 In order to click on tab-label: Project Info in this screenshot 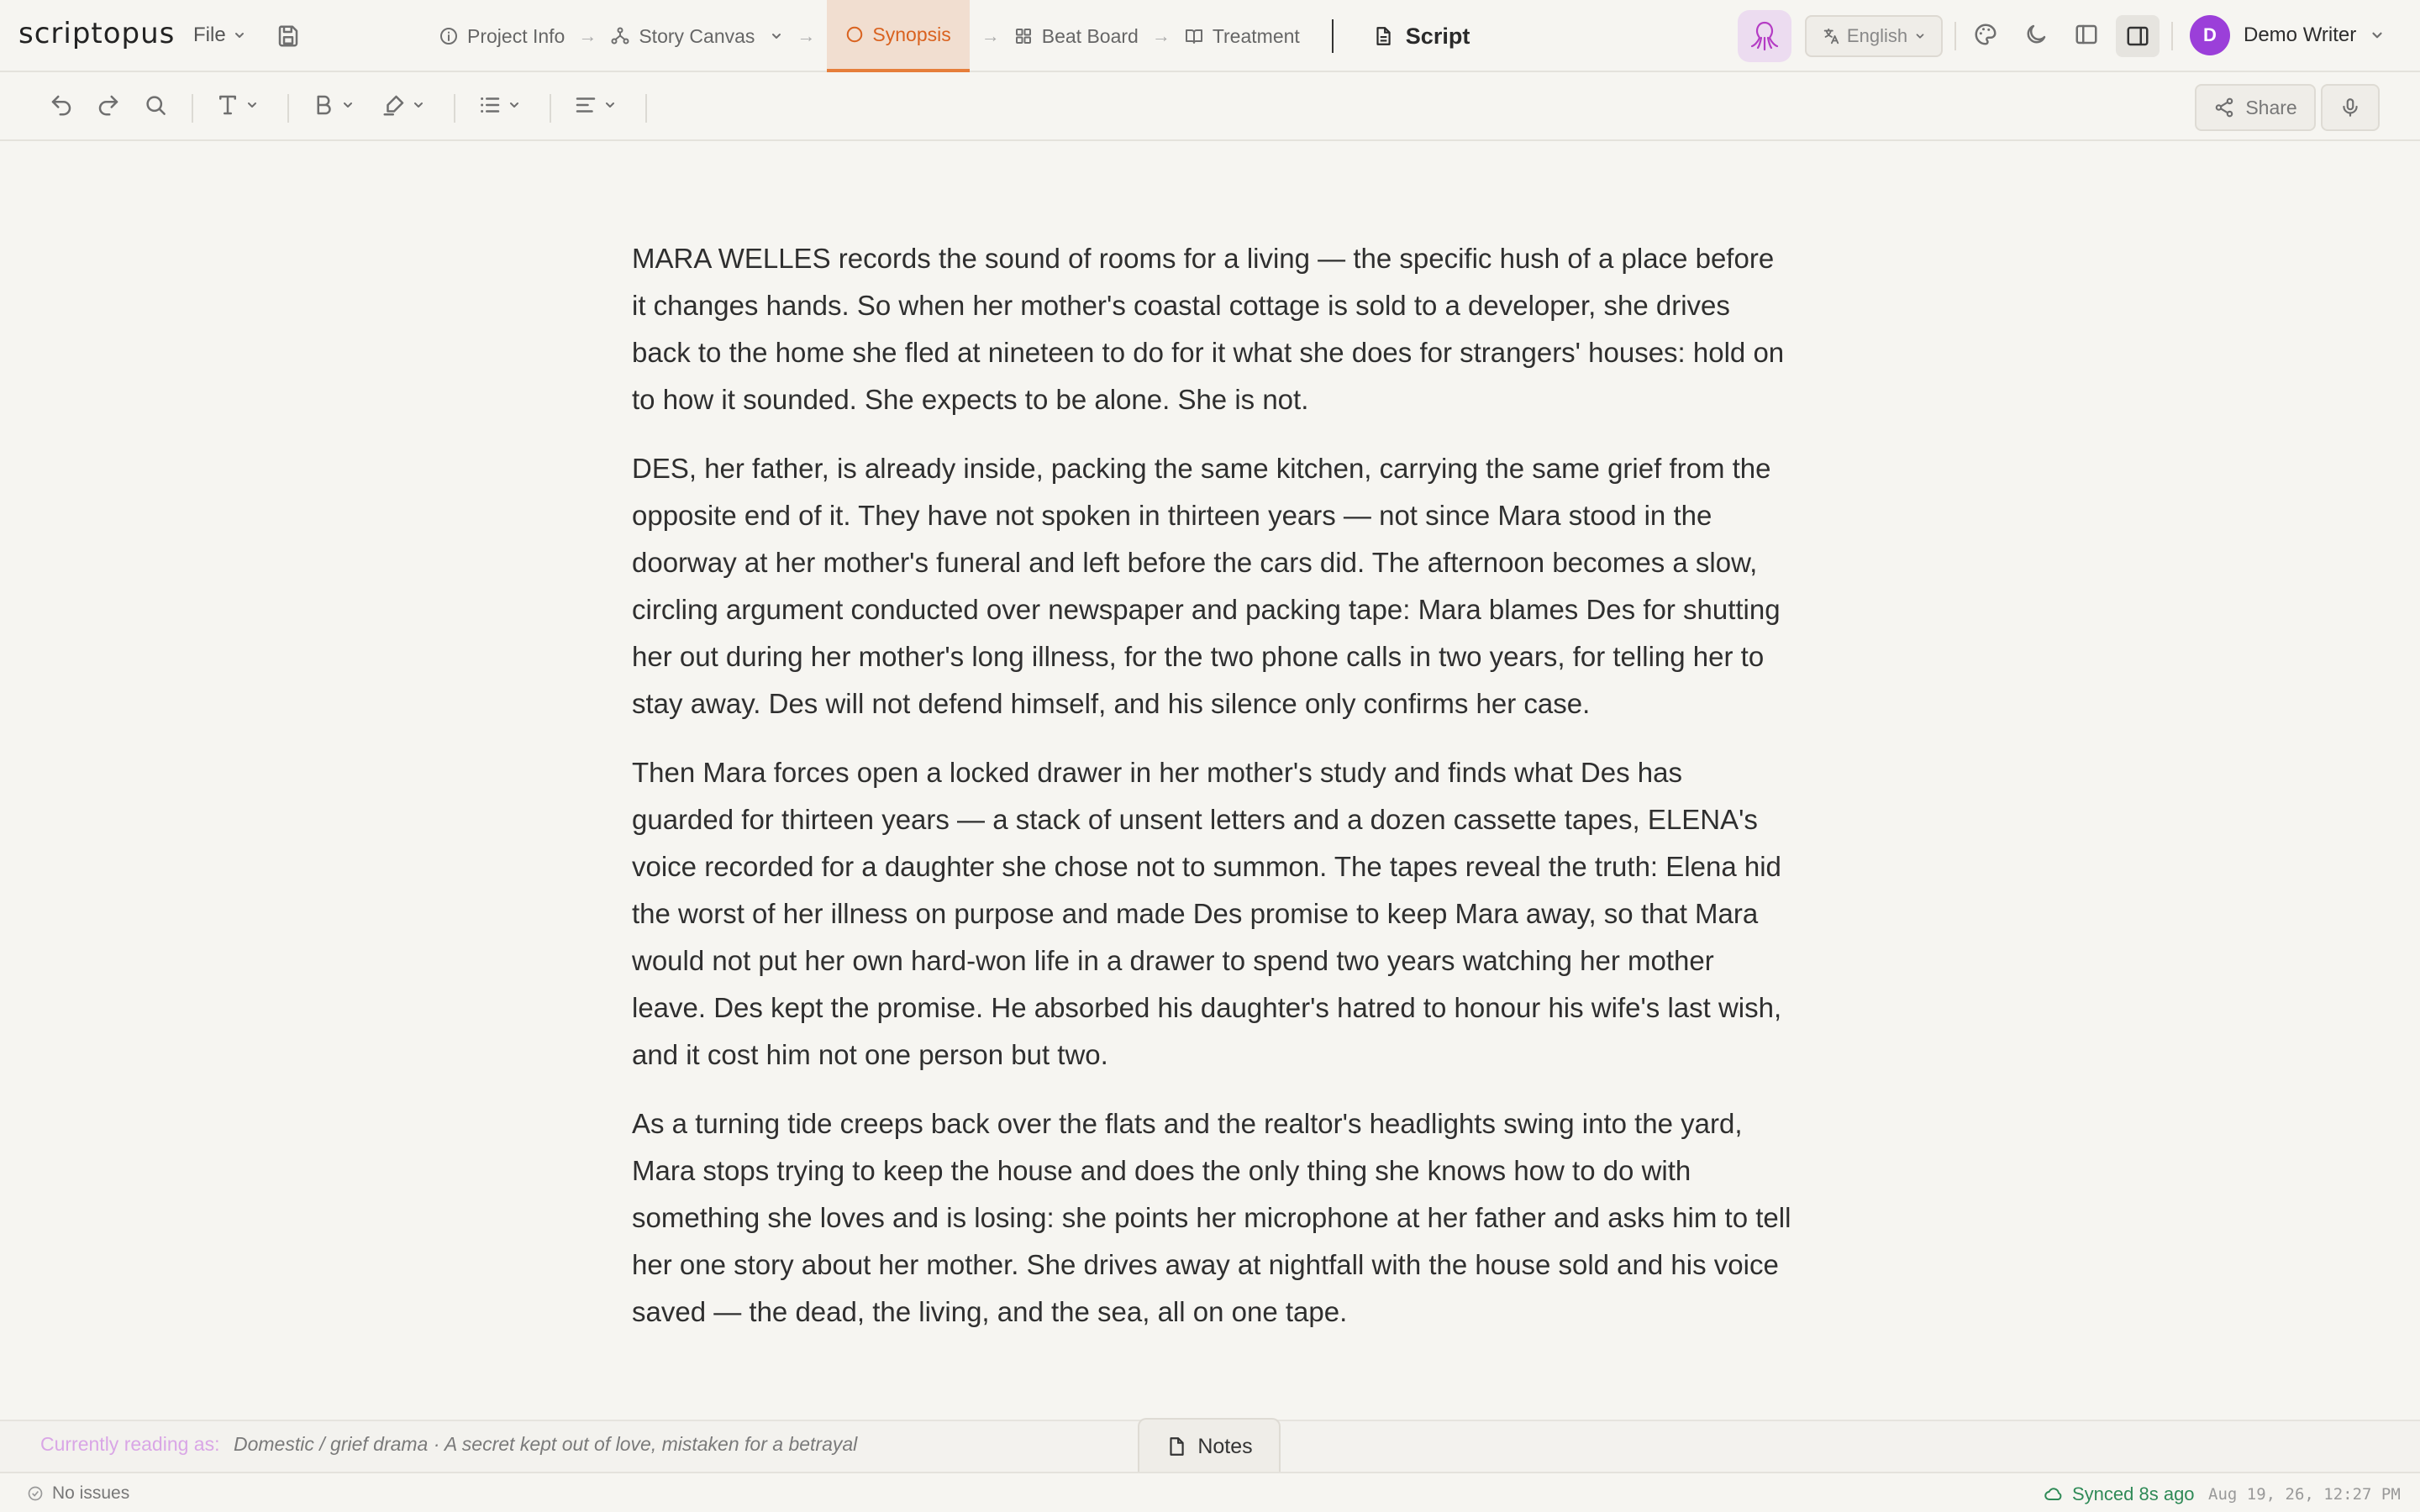, I will do `click(516, 35)`.